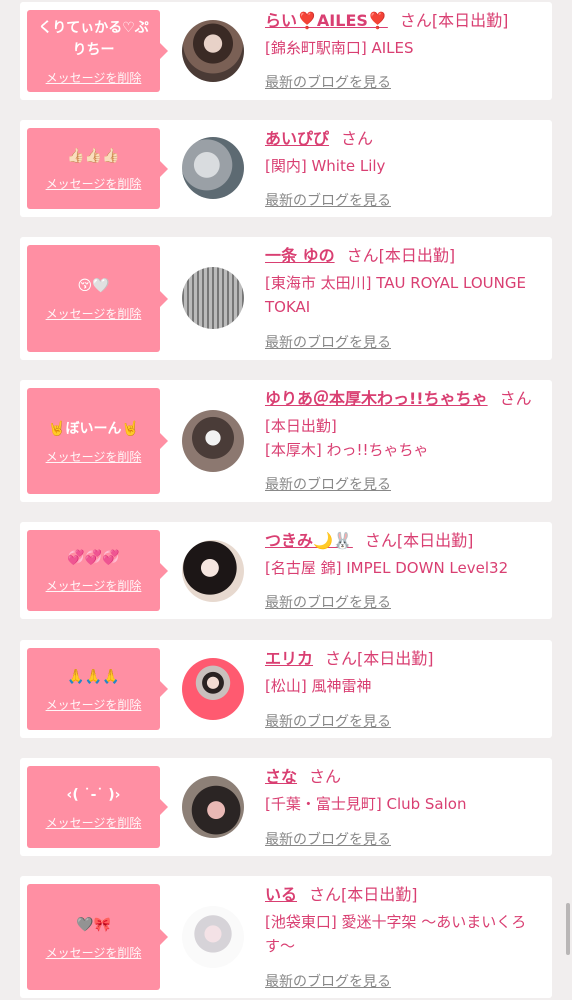  What do you see at coordinates (97, 570) in the screenshot?
I see `message-bubble: 💞💞💞 メッセージを削除` at bounding box center [97, 570].